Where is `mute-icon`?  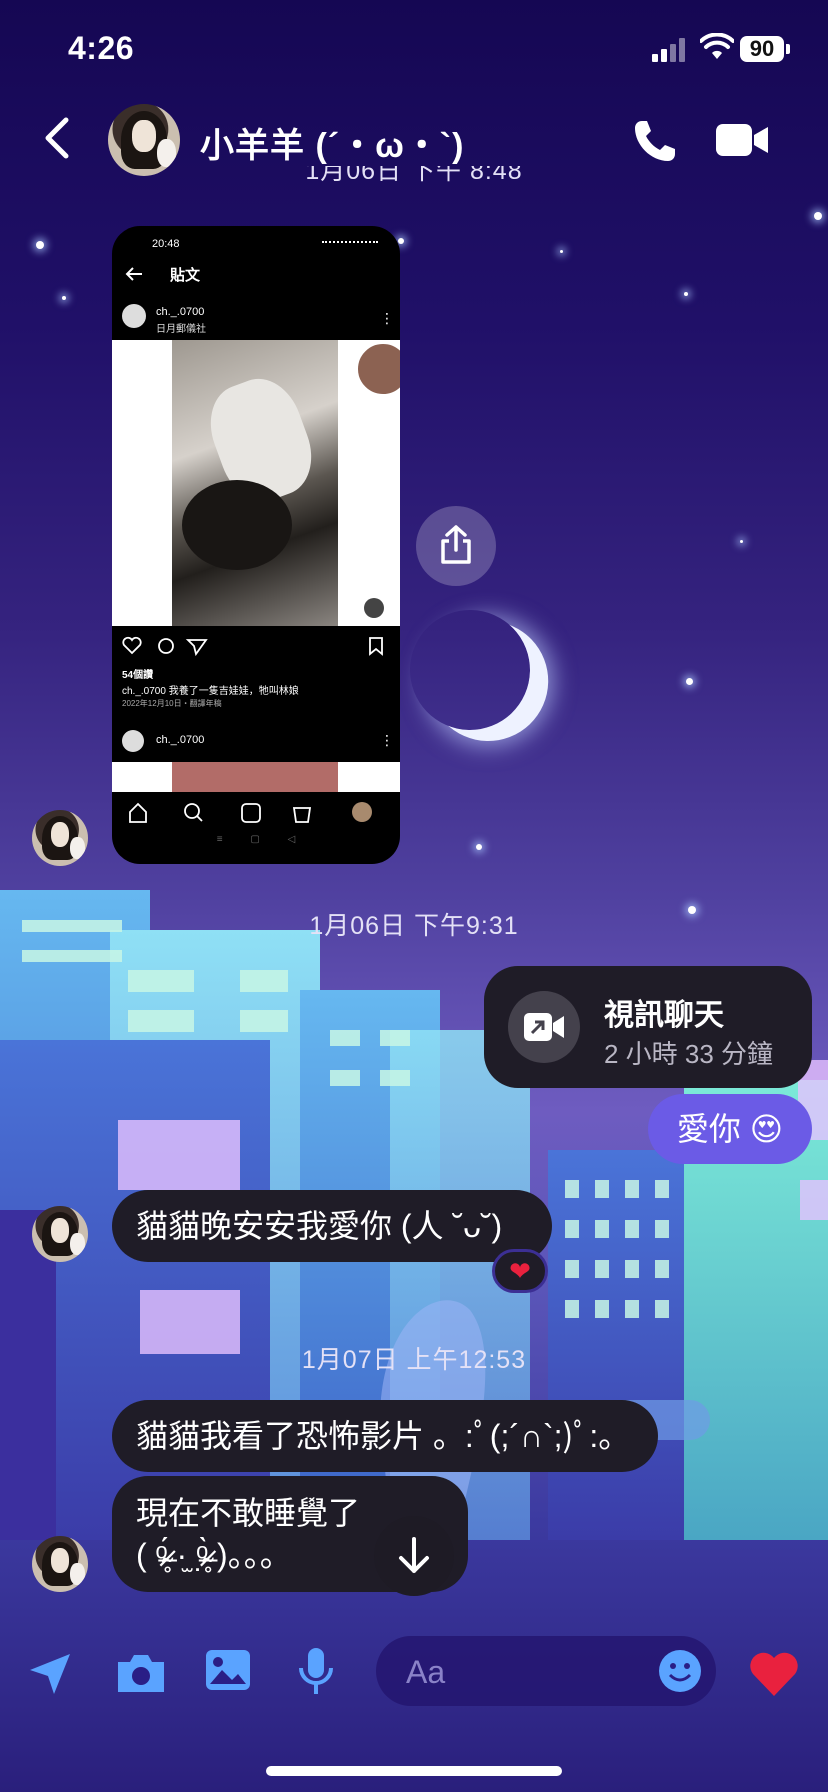 mute-icon is located at coordinates (374, 608).